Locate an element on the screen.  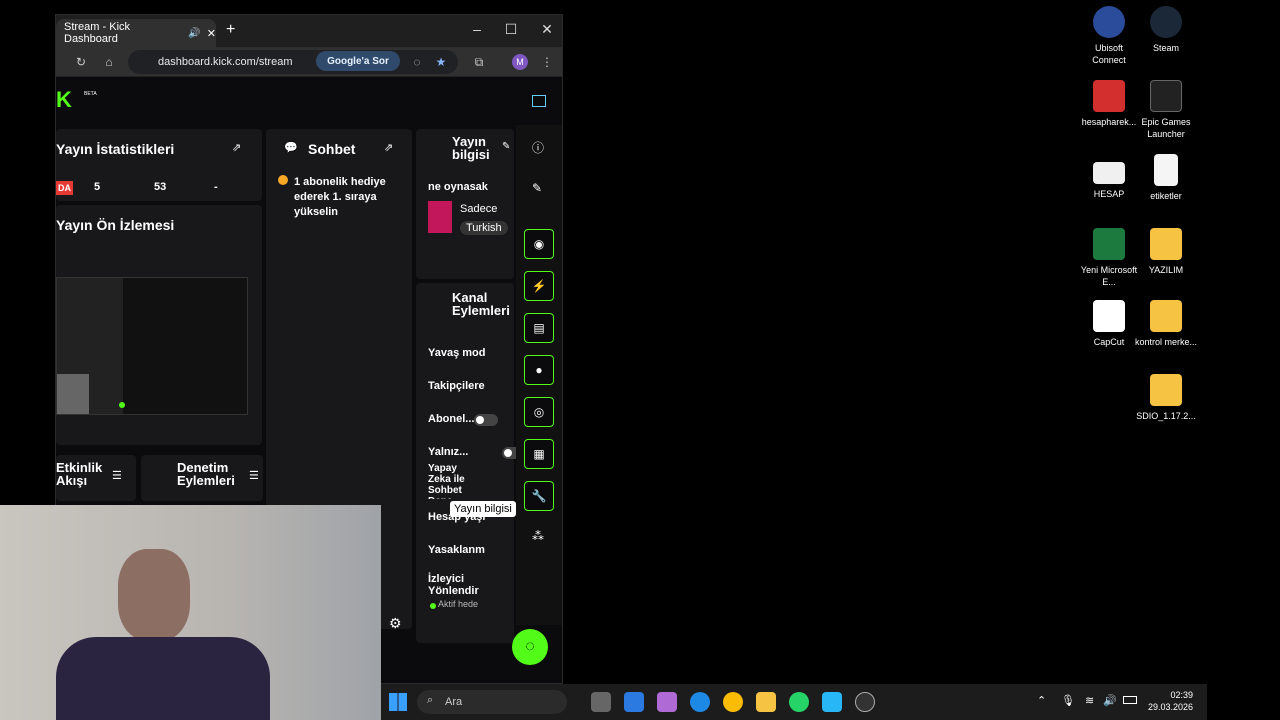
info-icon: ⓘ is located at coordinates (538, 147).